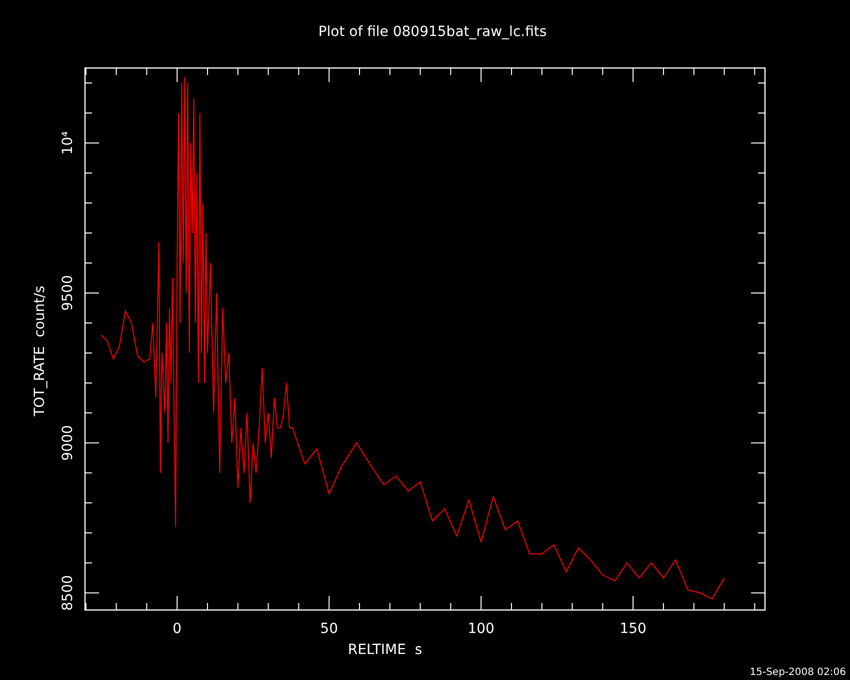 The image size is (850, 680). I want to click on tick-label: 8500, so click(68, 593).